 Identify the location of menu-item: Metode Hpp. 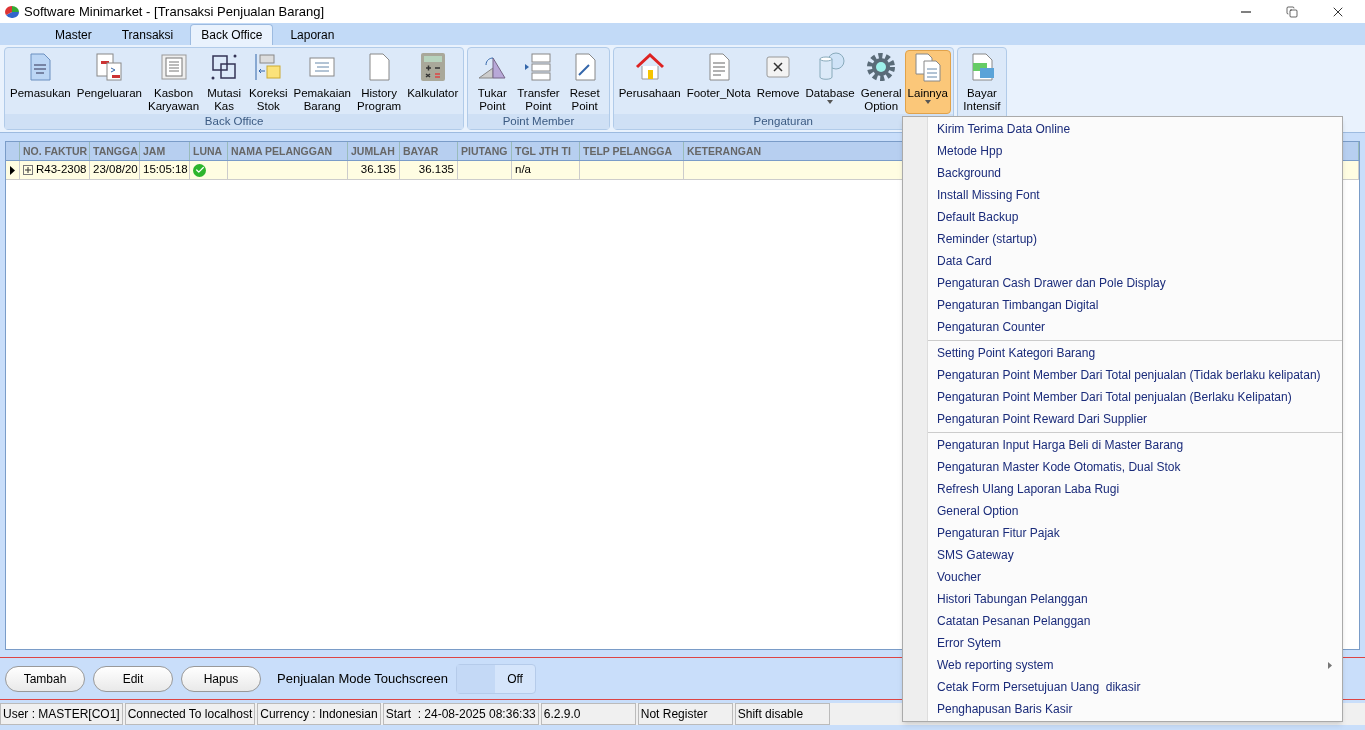
(1135, 151).